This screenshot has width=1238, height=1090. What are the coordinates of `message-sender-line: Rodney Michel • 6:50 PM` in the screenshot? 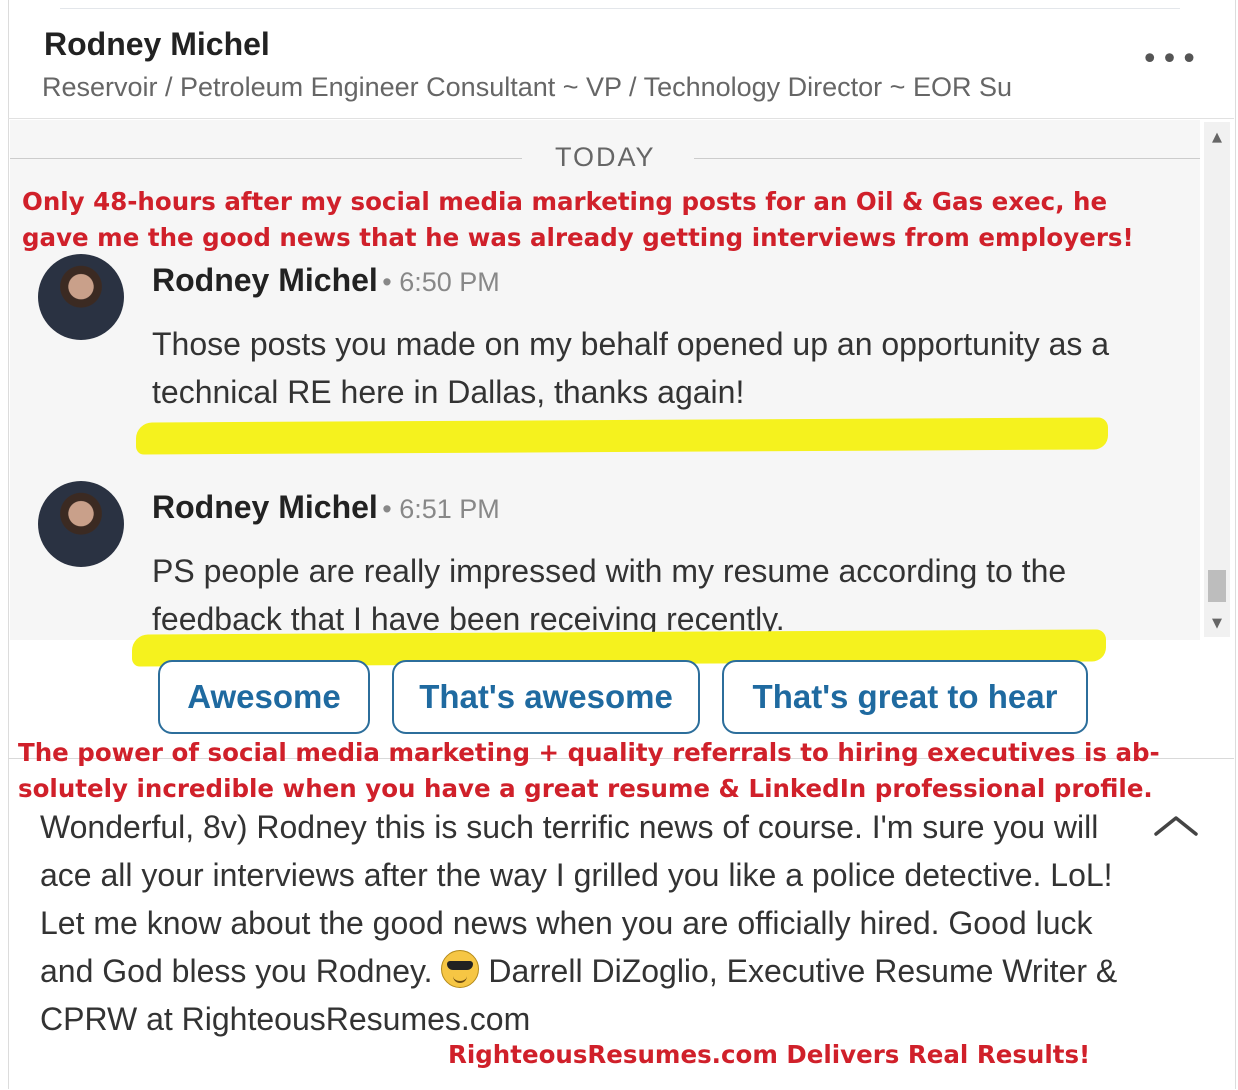 It's located at (326, 280).